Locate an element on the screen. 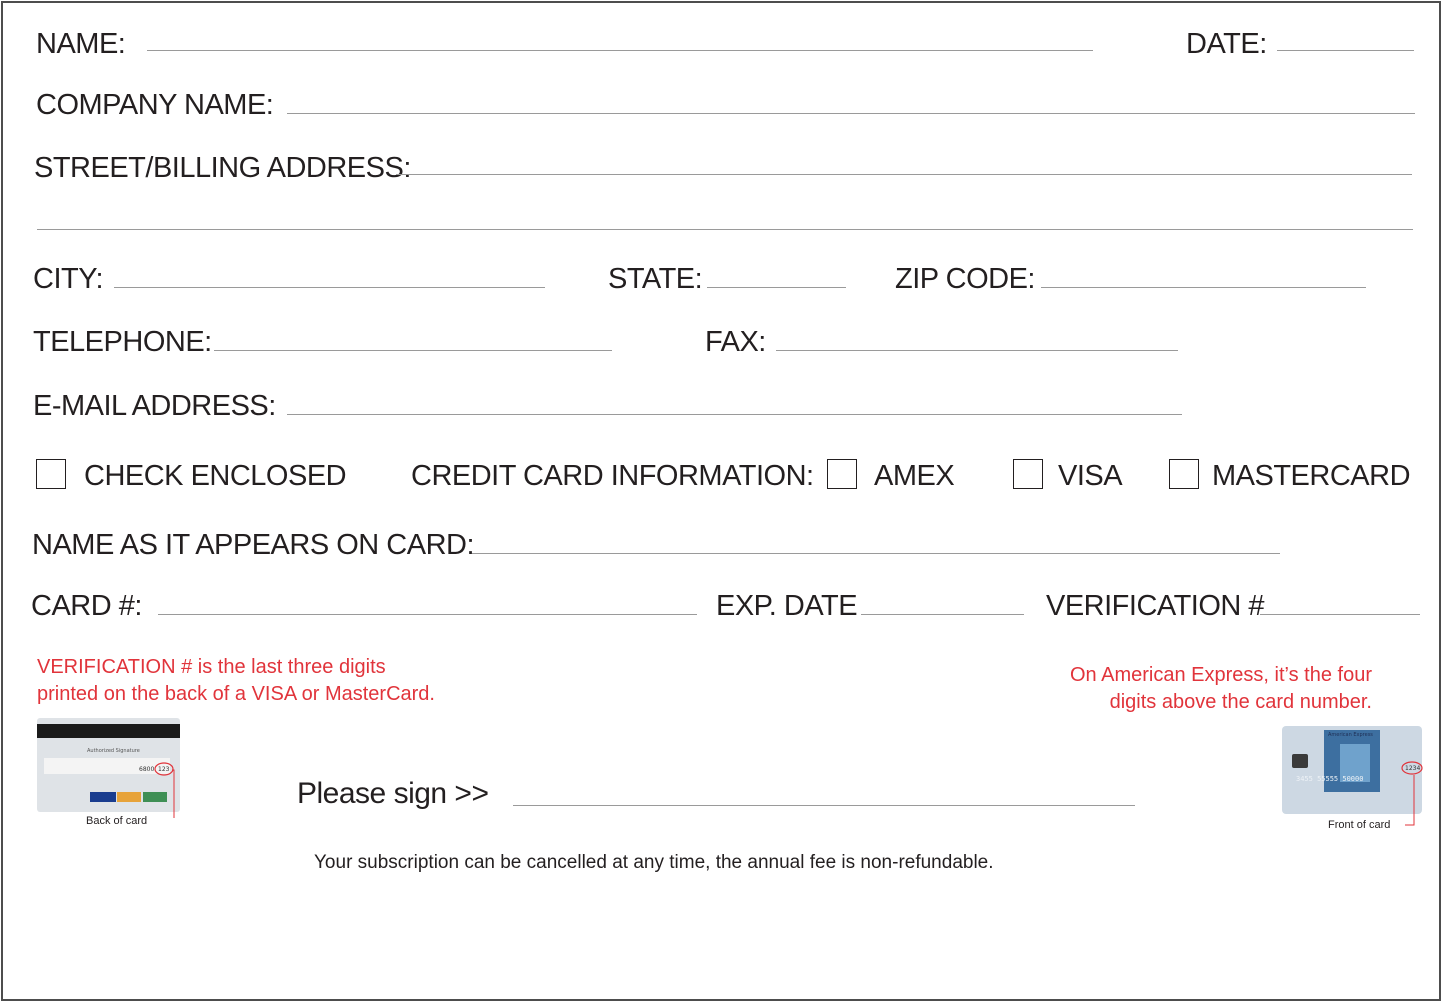 This screenshot has width=1445, height=1001. svg-text: 6800 is located at coordinates (146, 769).